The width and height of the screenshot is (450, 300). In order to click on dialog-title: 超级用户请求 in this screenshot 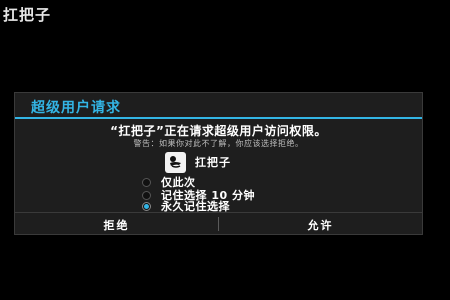, I will do `click(76, 108)`.